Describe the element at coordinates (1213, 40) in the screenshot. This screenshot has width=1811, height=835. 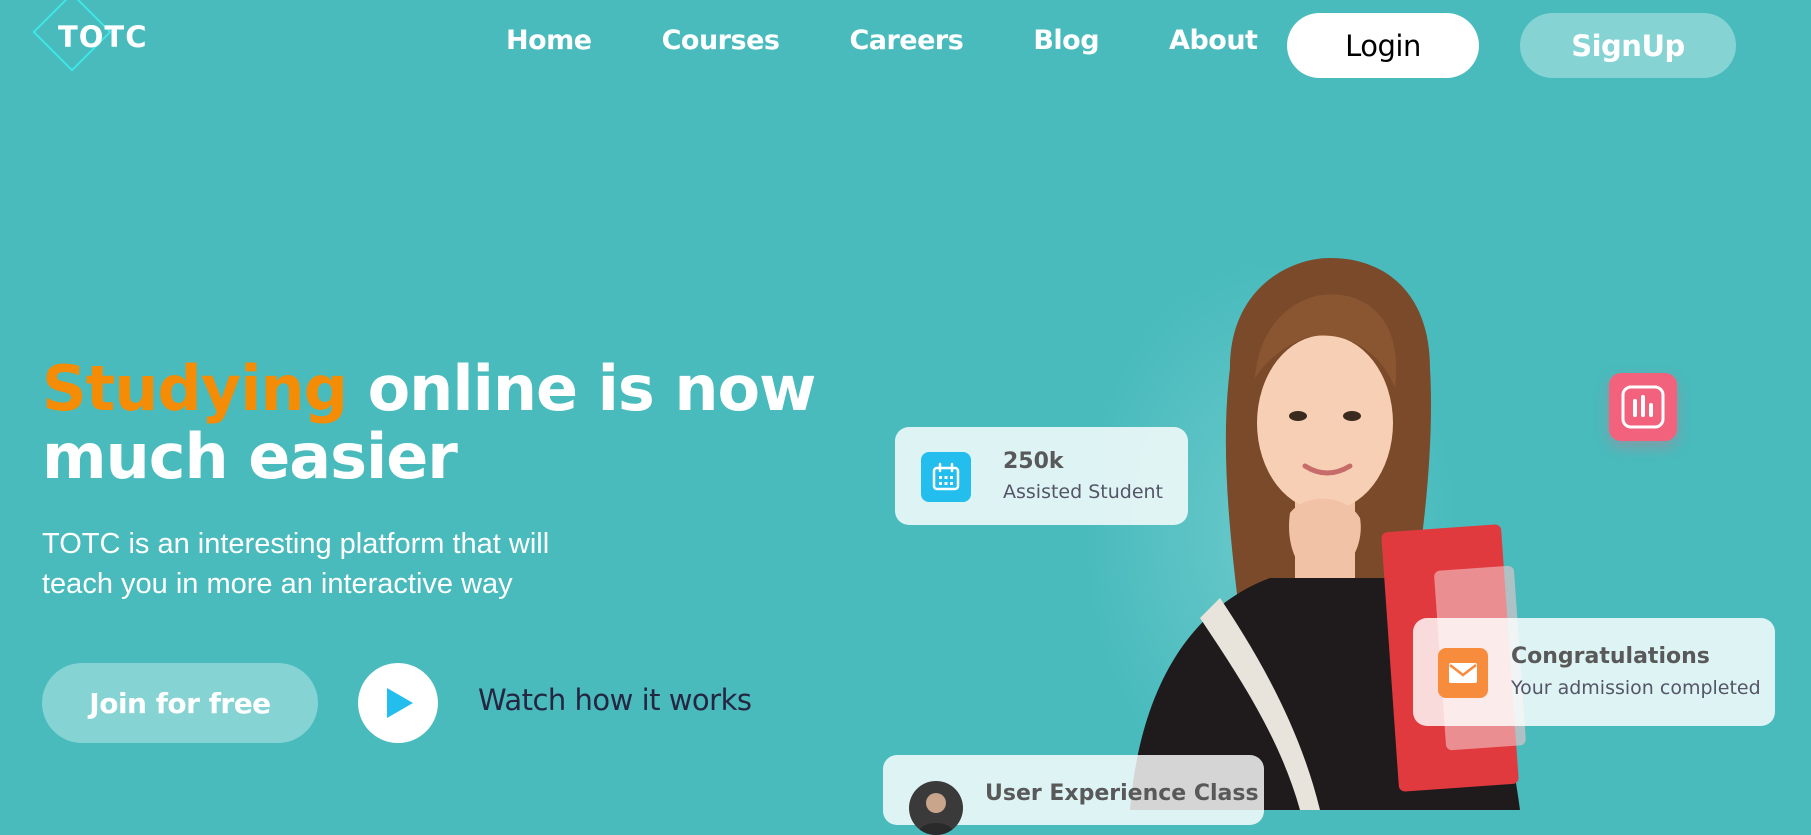
I see `nav-item-about: About` at that location.